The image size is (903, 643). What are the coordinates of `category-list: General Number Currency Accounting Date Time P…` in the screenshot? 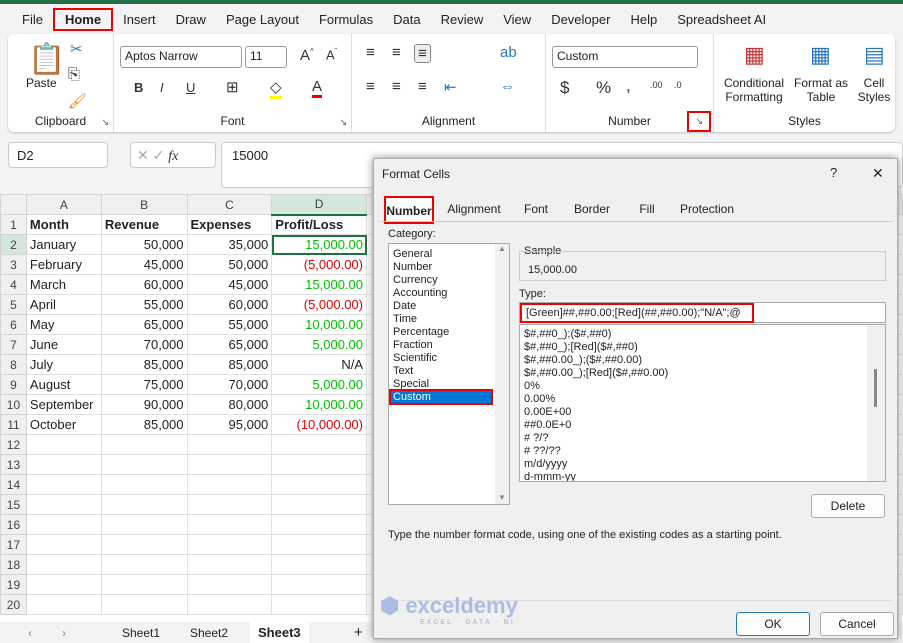 It's located at (449, 374).